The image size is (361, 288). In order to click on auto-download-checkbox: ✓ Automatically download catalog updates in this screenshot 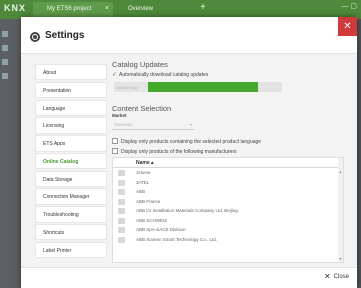, I will do `click(160, 74)`.